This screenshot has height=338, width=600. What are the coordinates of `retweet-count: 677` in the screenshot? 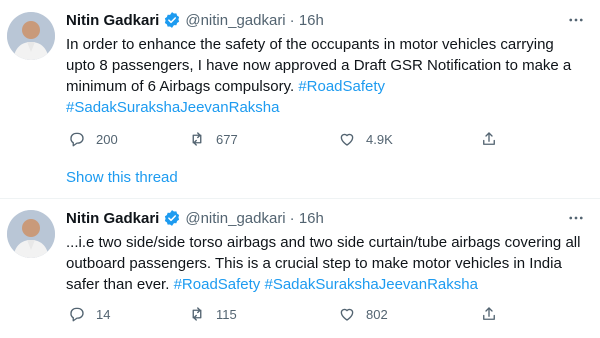 It's located at (227, 139).